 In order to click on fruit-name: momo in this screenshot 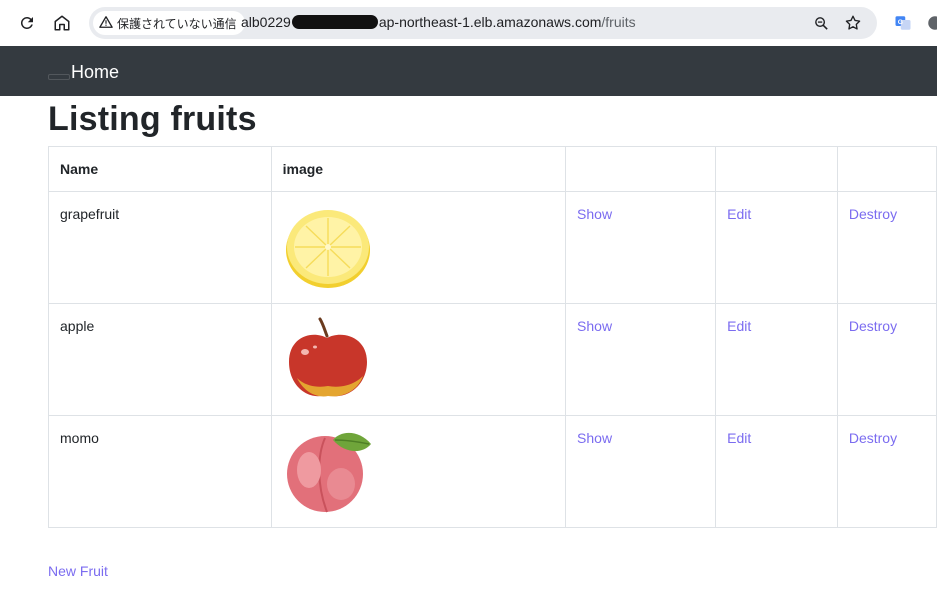, I will do `click(160, 471)`.